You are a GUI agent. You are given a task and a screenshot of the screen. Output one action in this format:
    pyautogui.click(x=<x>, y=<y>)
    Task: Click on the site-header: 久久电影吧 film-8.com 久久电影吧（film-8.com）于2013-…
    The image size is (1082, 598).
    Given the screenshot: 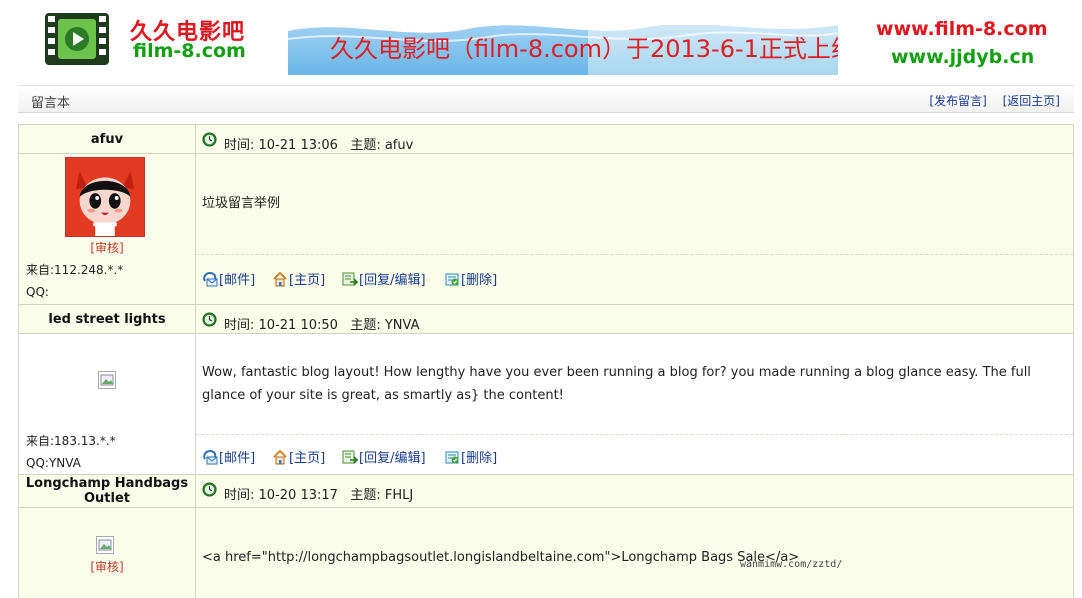 What is the action you would take?
    pyautogui.click(x=541, y=42)
    